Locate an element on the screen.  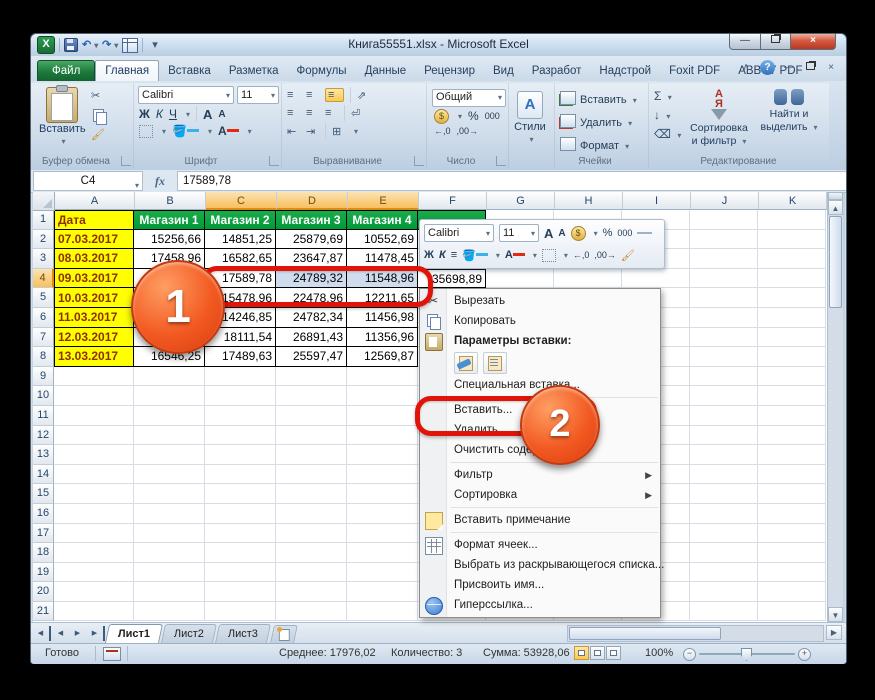
underline-dropdown-icon: ▾ is located at coordinates (188, 114).